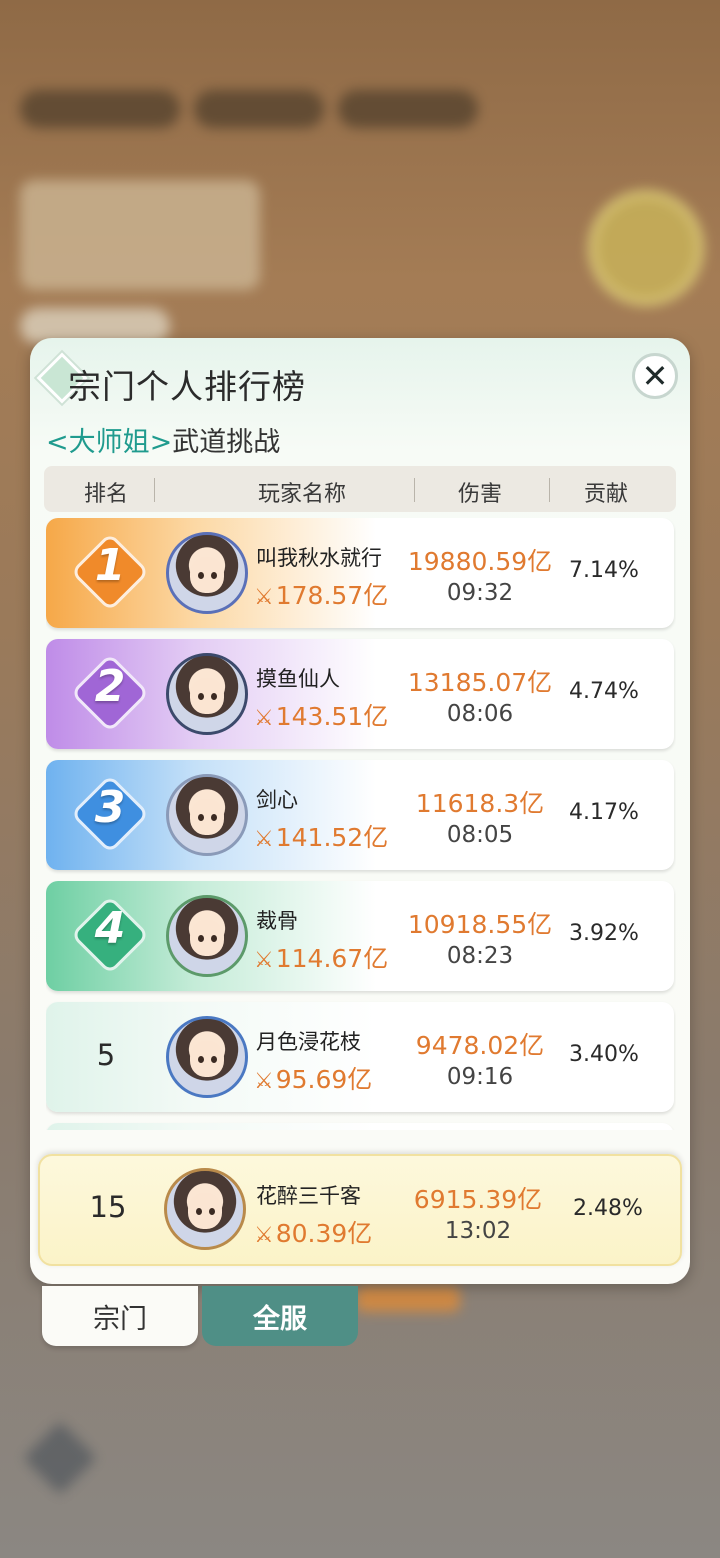 The height and width of the screenshot is (1558, 720). I want to click on modal-subtitle: <大师姐>武道挑战, so click(163, 439).